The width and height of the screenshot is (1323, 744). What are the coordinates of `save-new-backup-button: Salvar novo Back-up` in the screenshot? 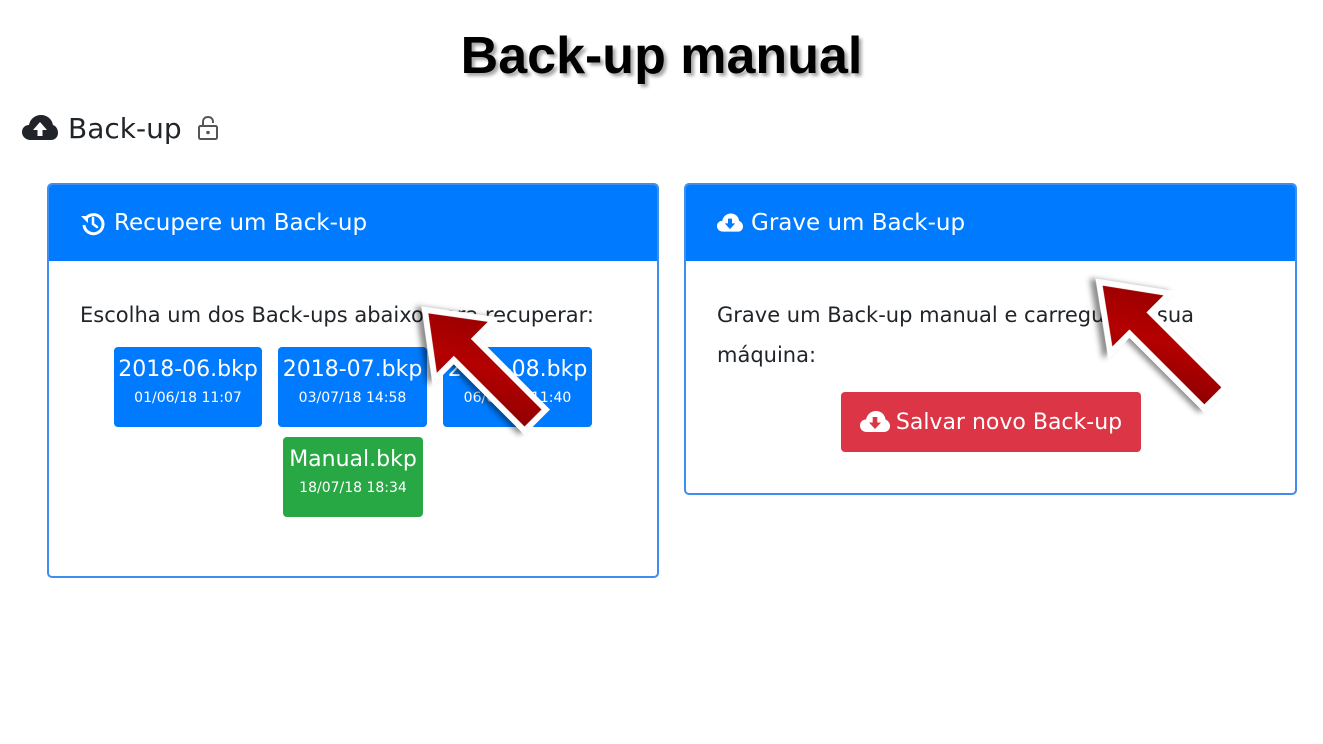 It's located at (991, 422).